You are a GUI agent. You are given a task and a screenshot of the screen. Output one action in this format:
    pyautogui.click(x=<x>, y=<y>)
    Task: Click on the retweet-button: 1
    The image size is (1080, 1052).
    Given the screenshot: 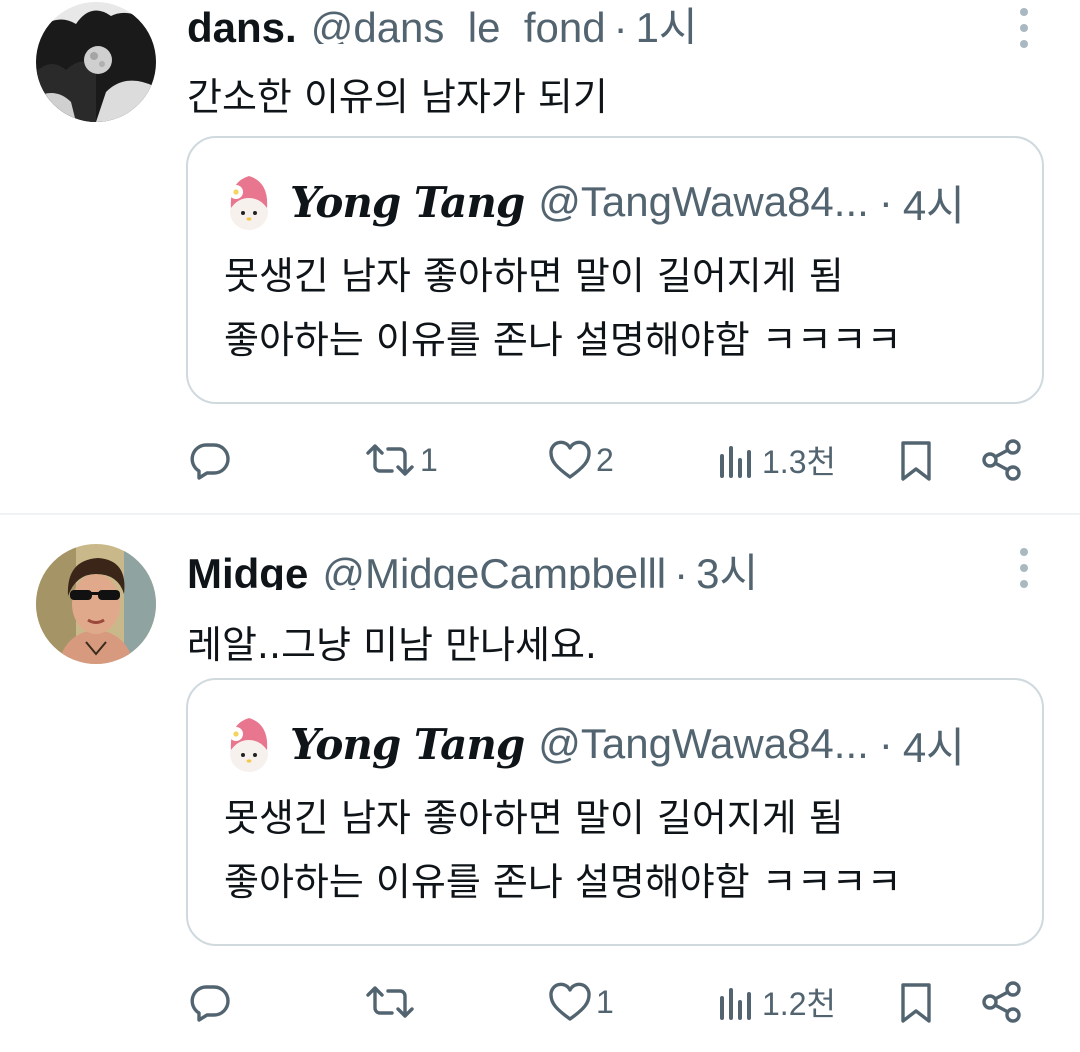 What is the action you would take?
    pyautogui.click(x=400, y=460)
    